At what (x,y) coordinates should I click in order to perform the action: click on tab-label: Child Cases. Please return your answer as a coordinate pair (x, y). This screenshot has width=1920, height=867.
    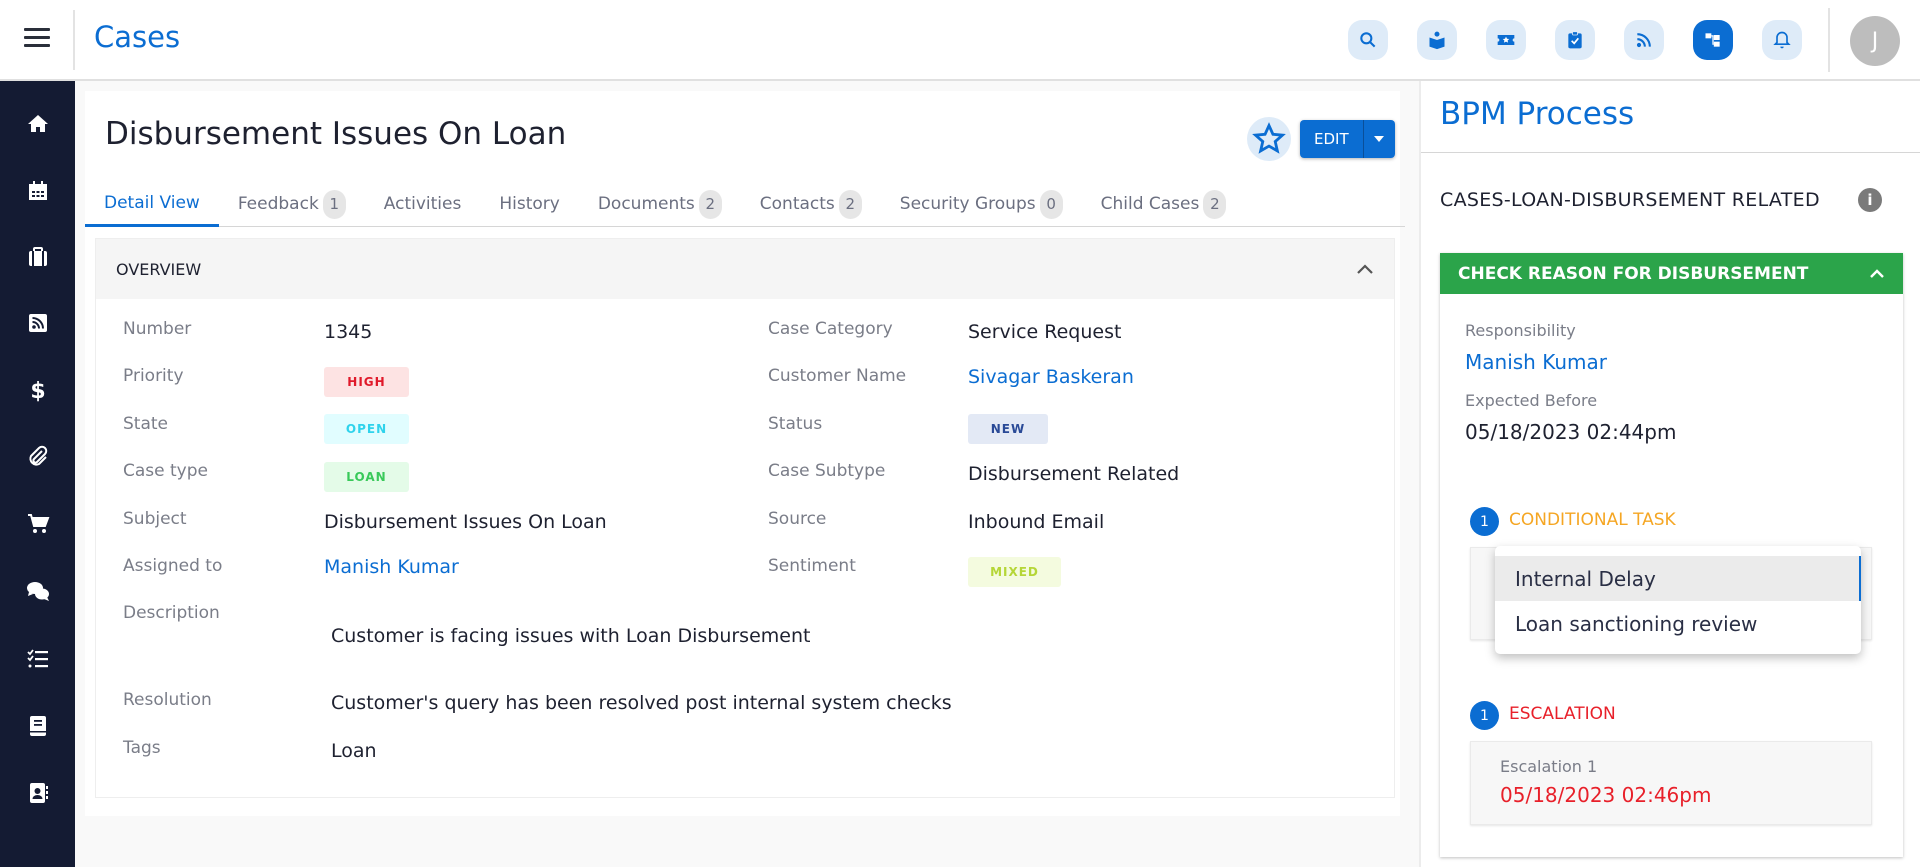
    Looking at the image, I should click on (1150, 204).